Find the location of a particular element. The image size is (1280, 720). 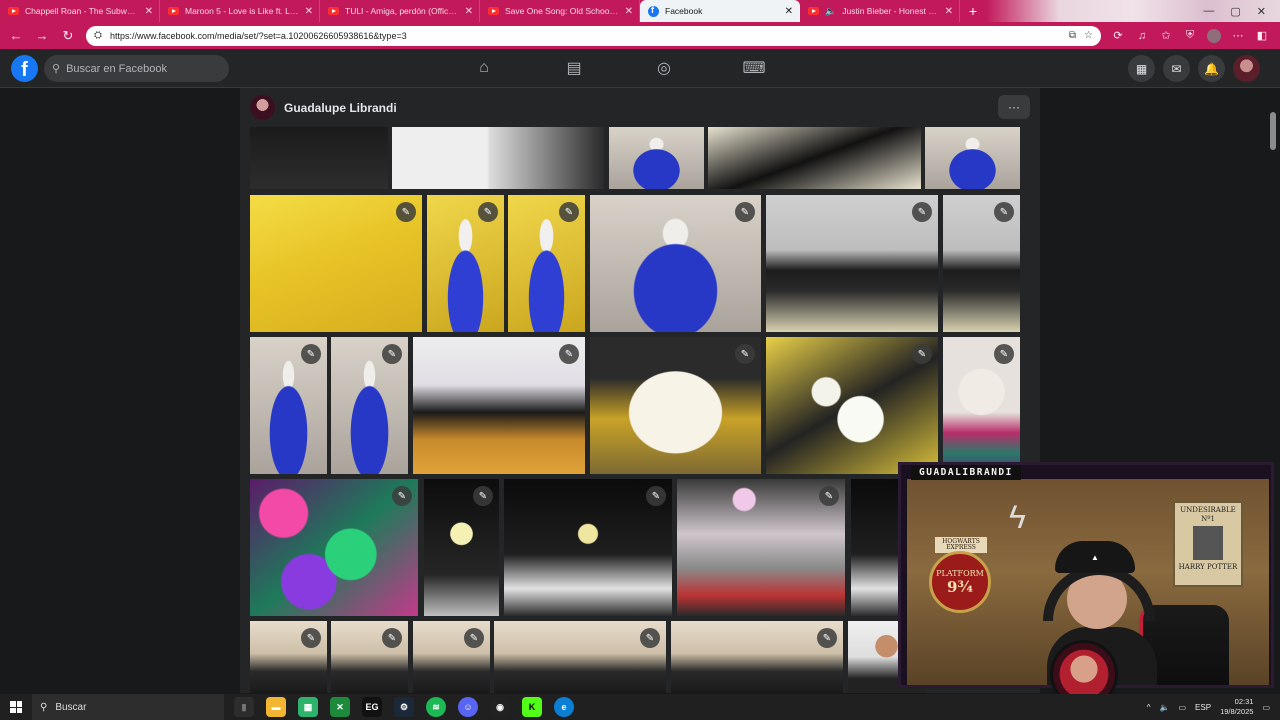

new-tab-button: + is located at coordinates (973, 11).